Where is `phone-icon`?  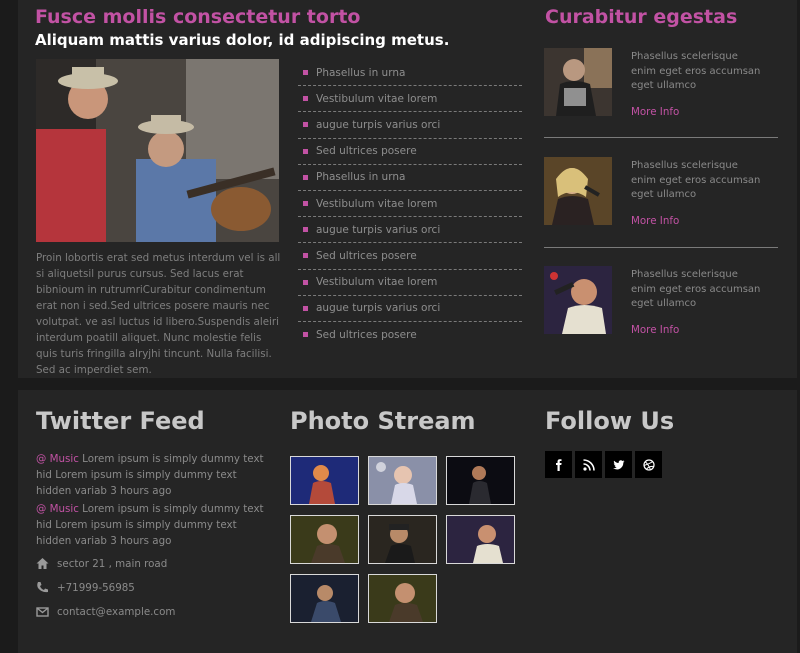 phone-icon is located at coordinates (42, 587).